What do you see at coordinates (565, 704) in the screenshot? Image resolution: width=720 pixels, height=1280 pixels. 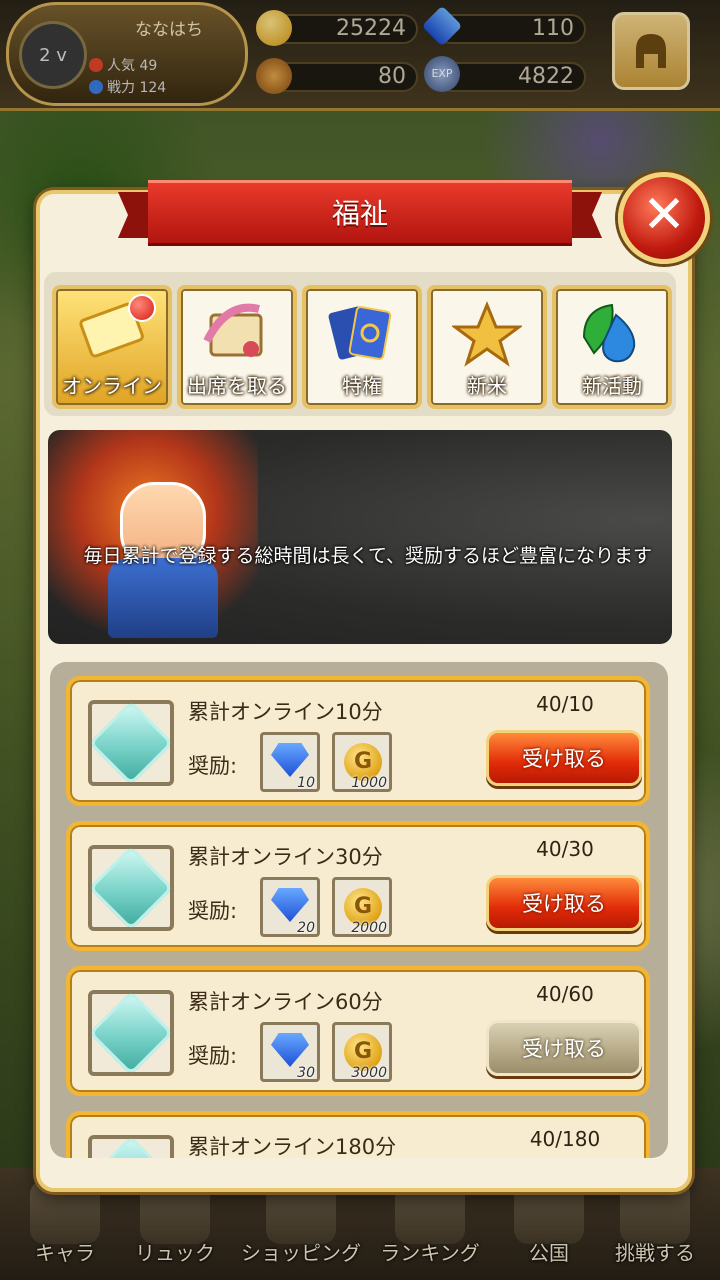 I see `reward-progress: 40/10` at bounding box center [565, 704].